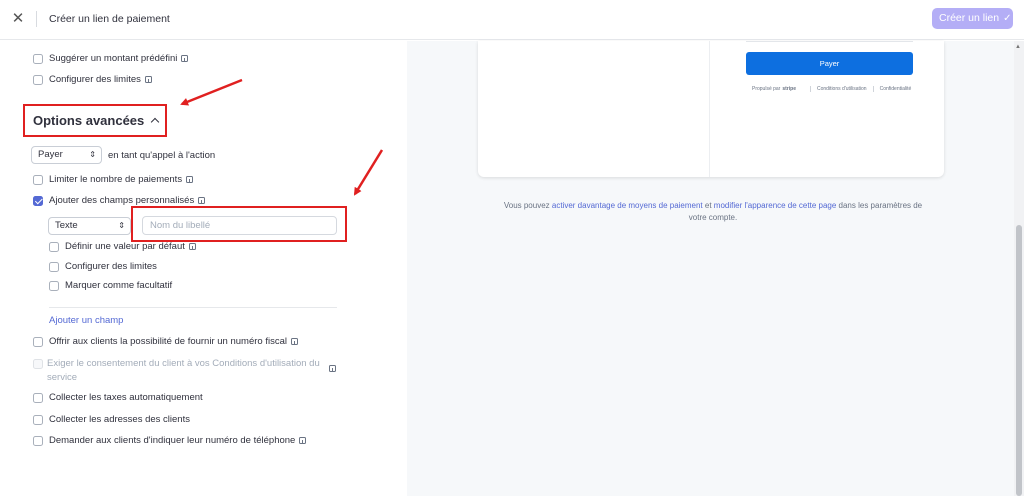 The image size is (1024, 496). What do you see at coordinates (708, 205) in the screenshot?
I see `helper-text-mid: et` at bounding box center [708, 205].